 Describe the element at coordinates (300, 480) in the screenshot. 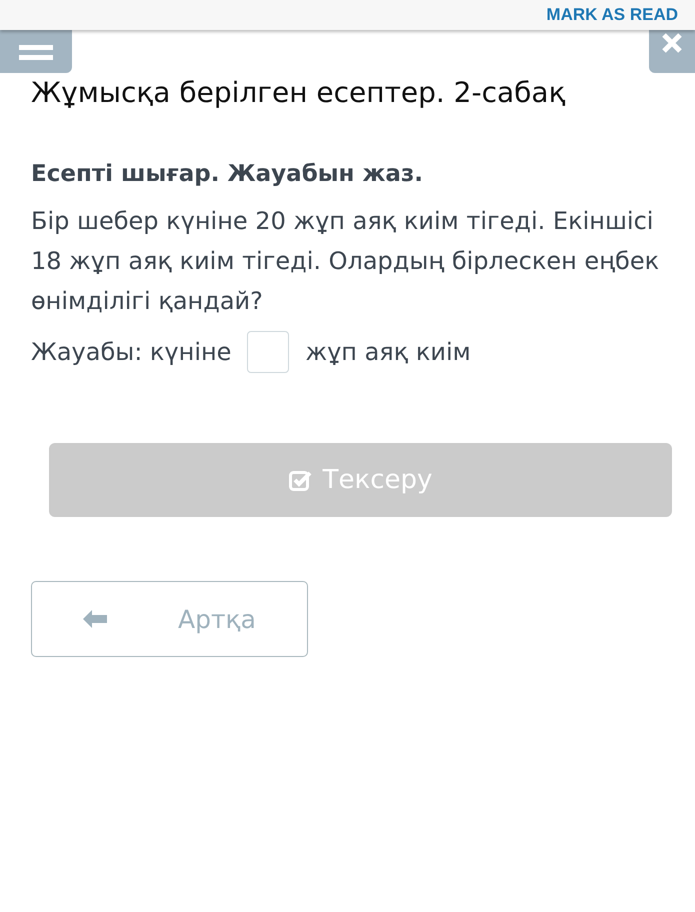

I see `checkbox-icon` at that location.